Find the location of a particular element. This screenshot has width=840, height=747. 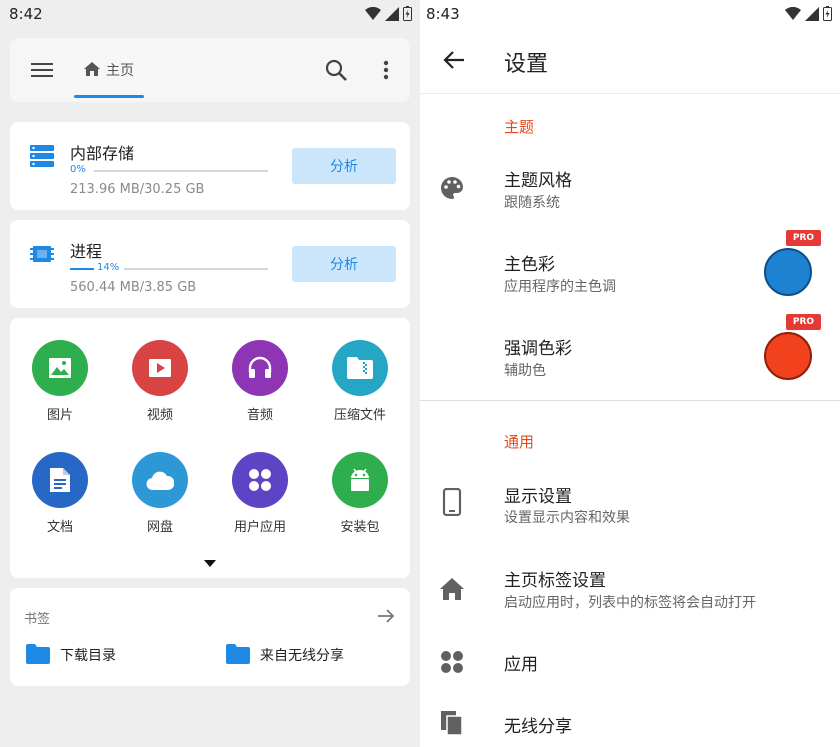

section-theme: 主题 is located at coordinates (519, 127).